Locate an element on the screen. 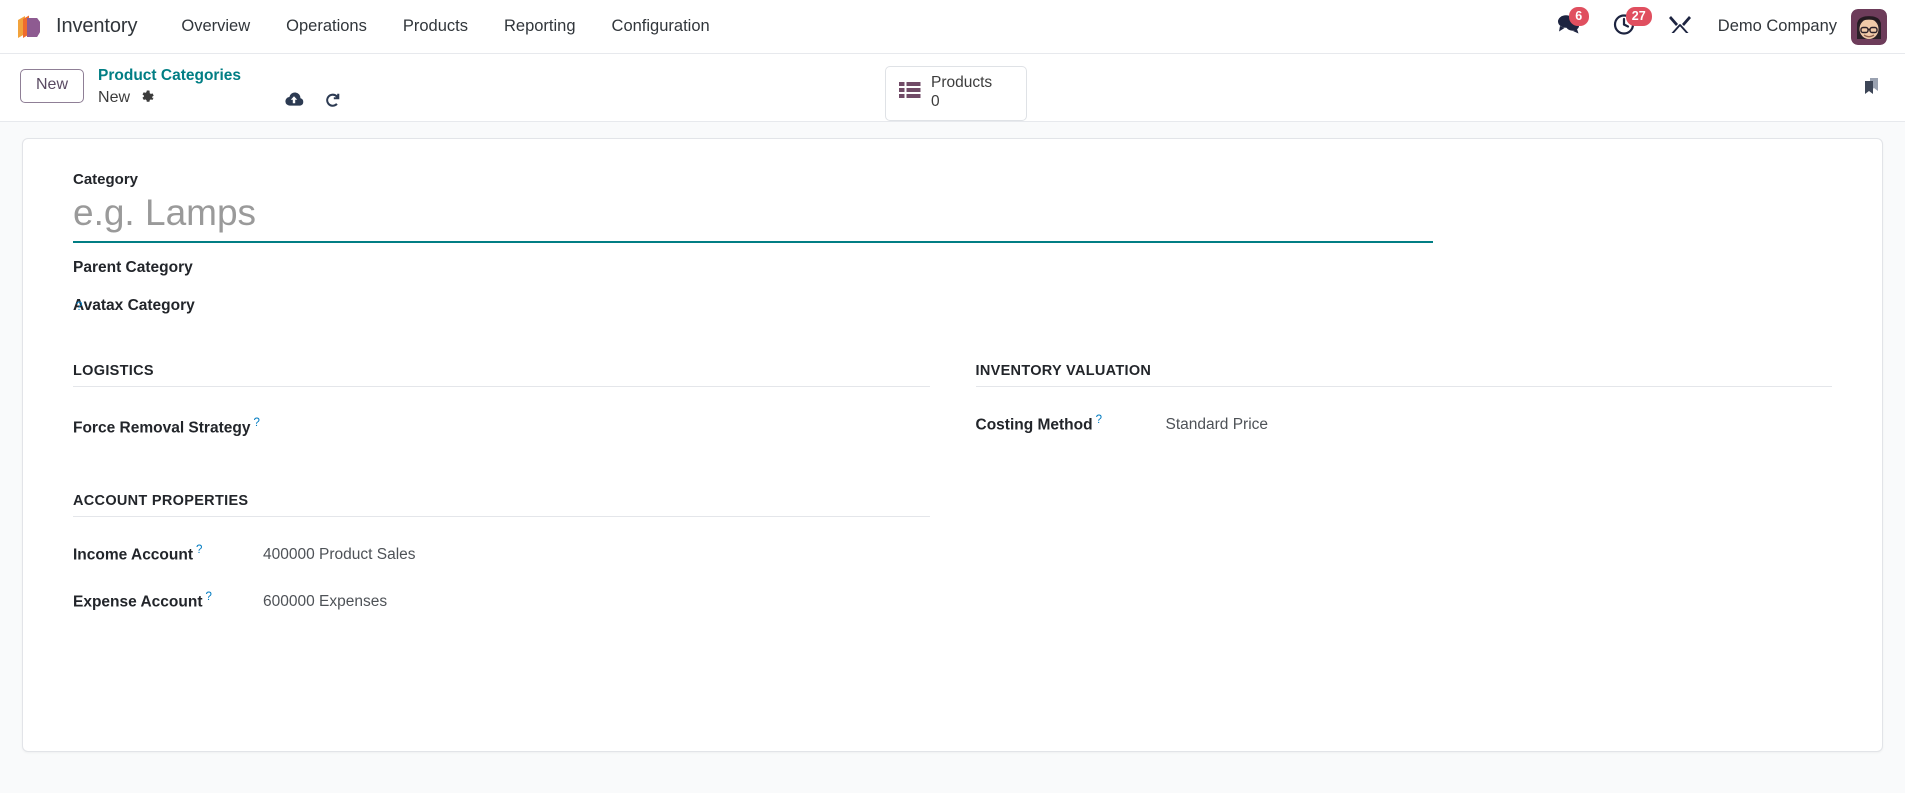 This screenshot has width=1905, height=793. force-removal-strategy-label: Force Removal Strategy is located at coordinates (162, 428).